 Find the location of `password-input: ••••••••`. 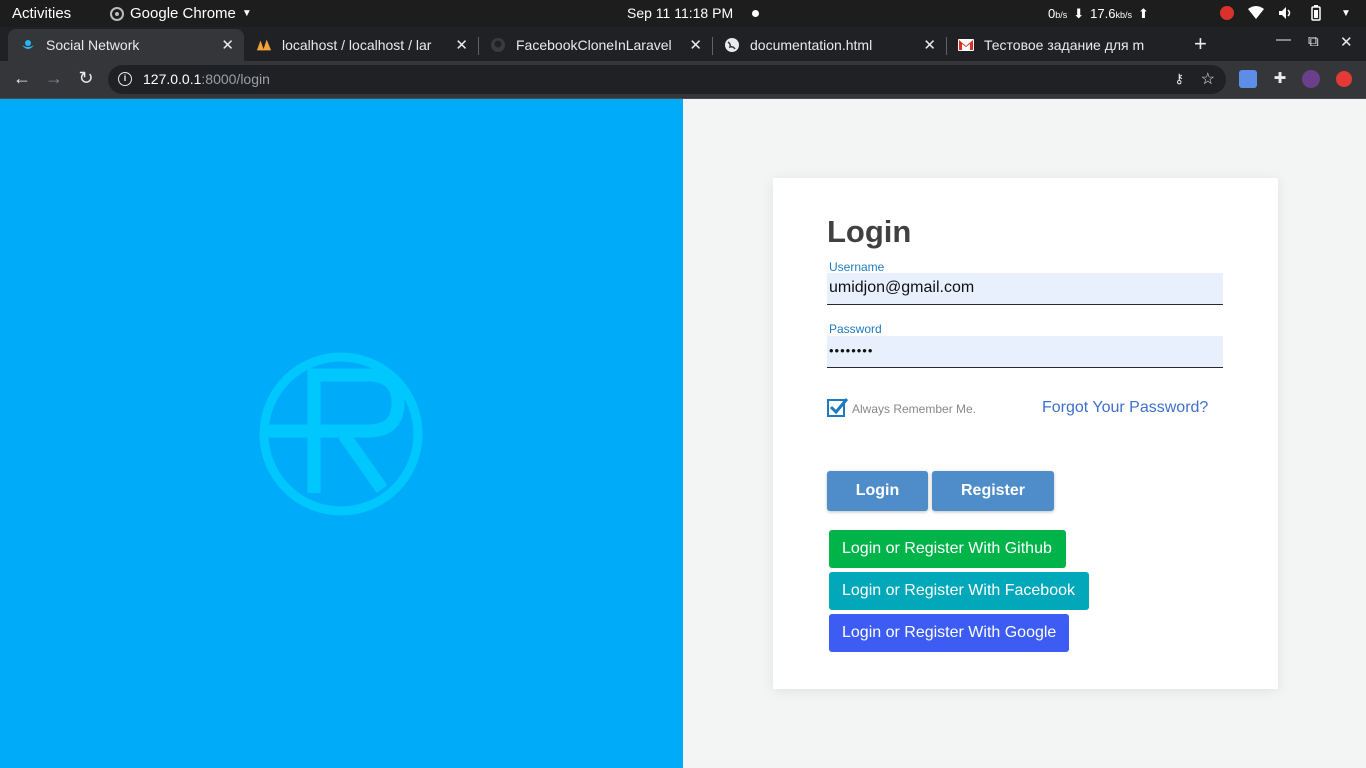

password-input: •••••••• is located at coordinates (1025, 352).